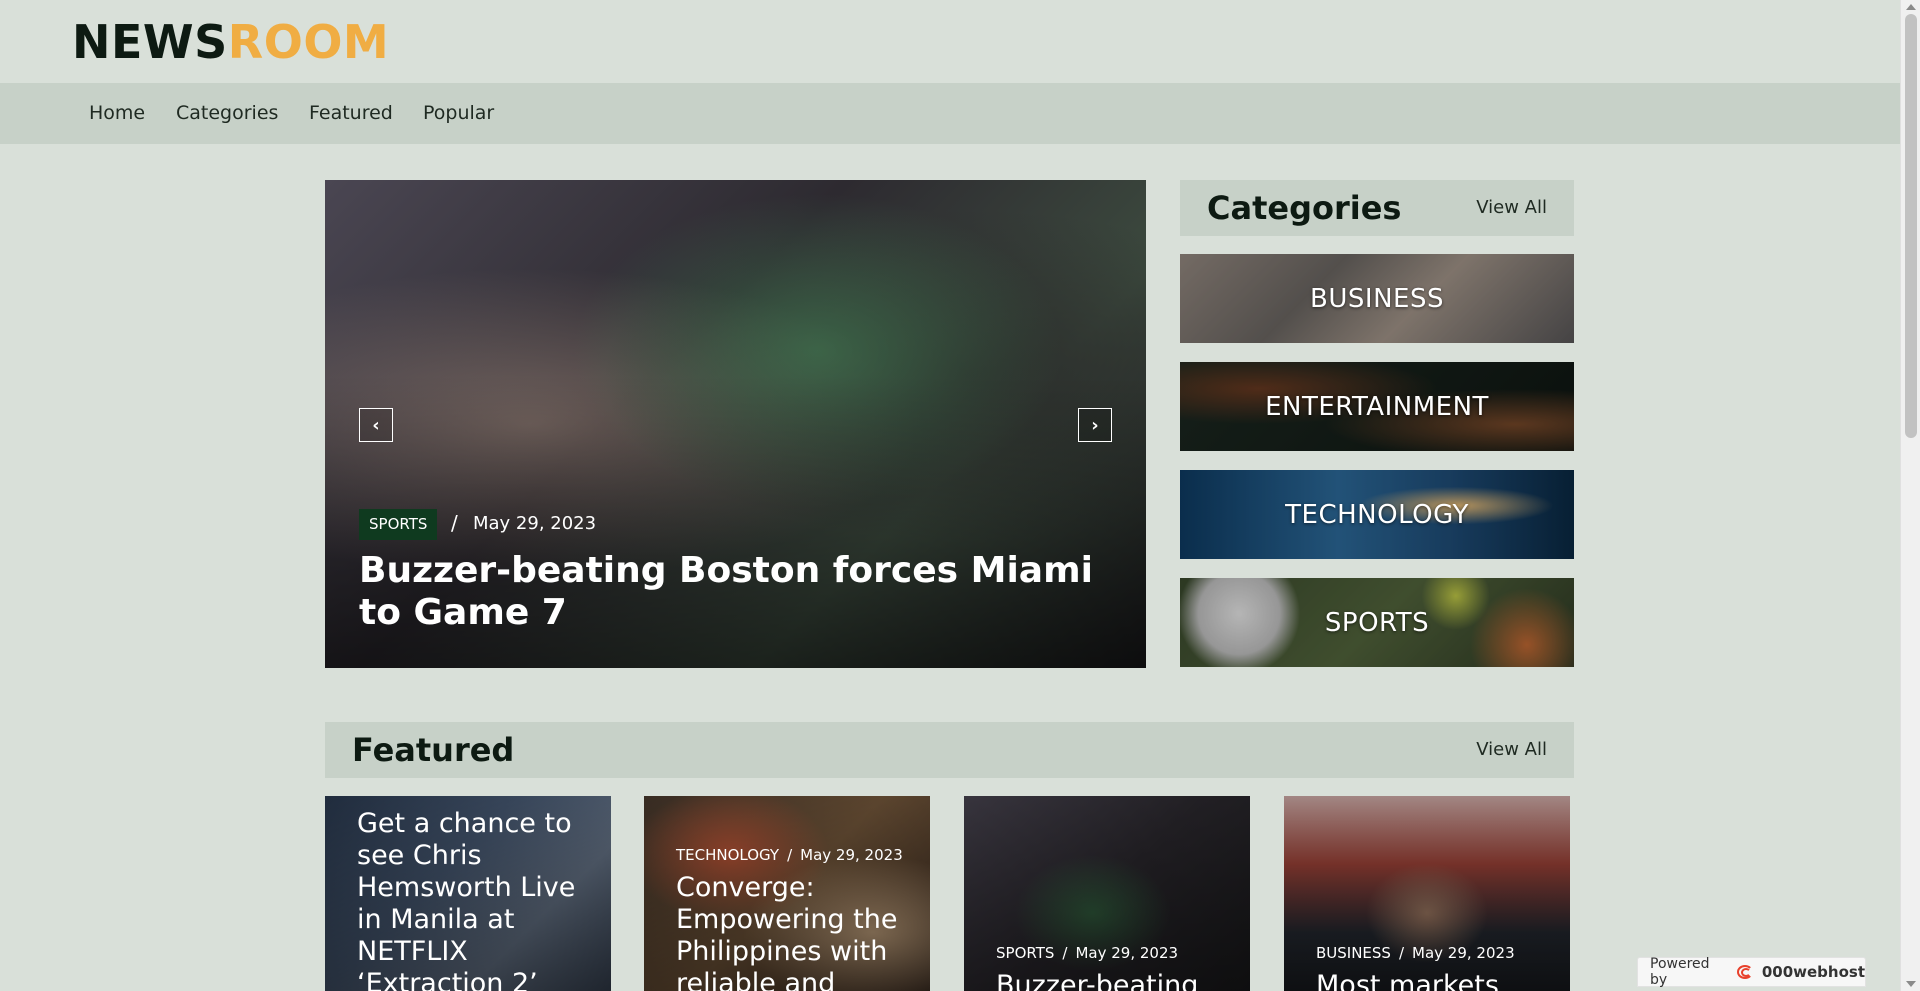 This screenshot has height=991, width=1920. Describe the element at coordinates (1116, 980) in the screenshot. I see `featured-card-title: Buzzer-beating` at that location.